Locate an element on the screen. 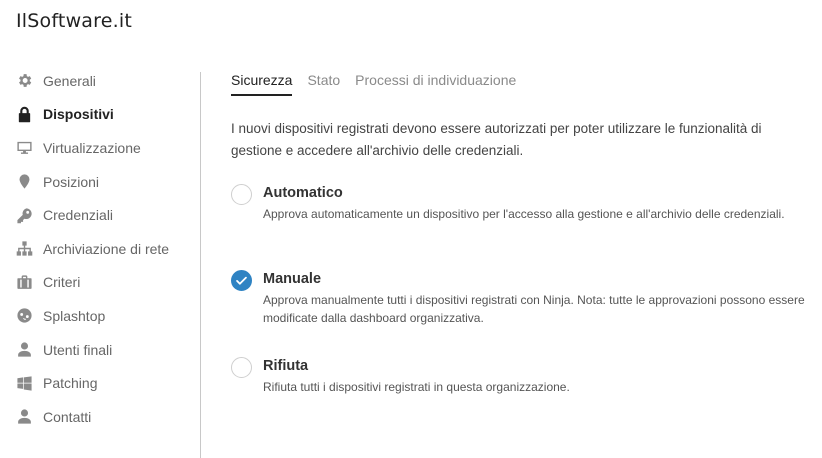 This screenshot has width=822, height=458. user-icon is located at coordinates (24, 350).